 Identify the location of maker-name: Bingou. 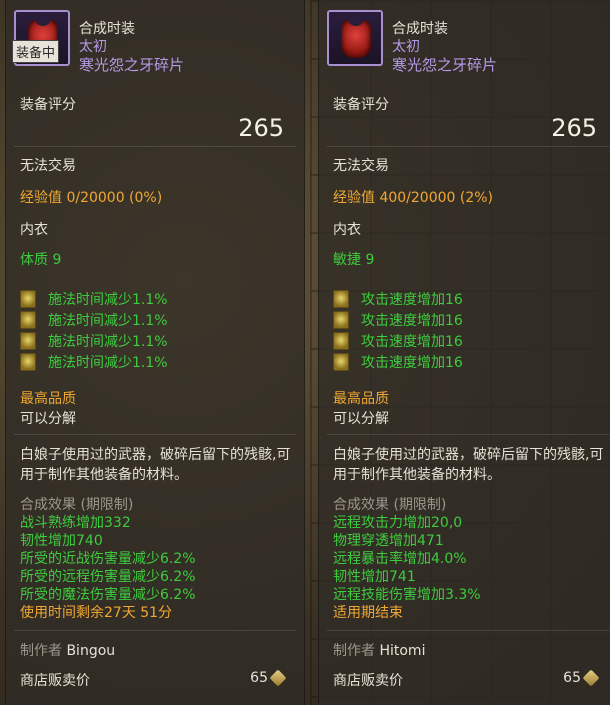
(91, 651).